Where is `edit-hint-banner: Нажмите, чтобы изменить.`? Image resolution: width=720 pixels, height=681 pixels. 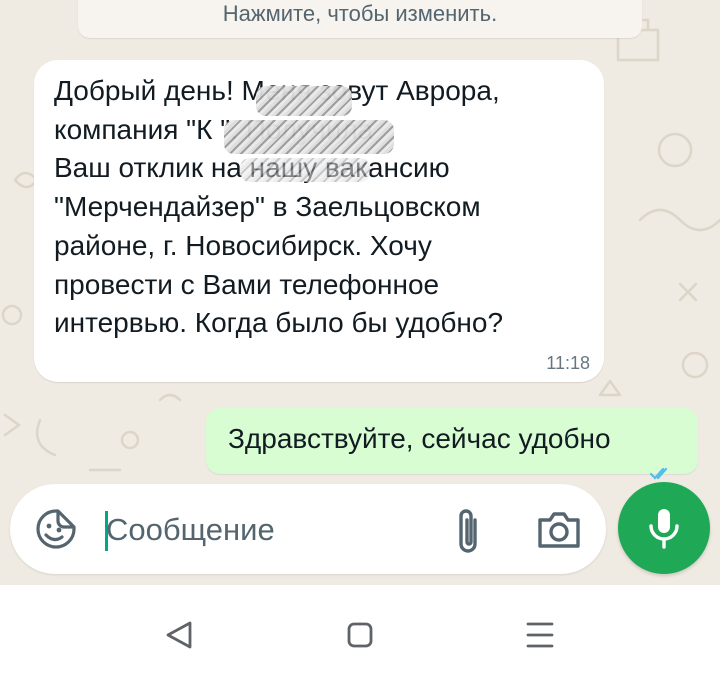 edit-hint-banner: Нажмите, чтобы изменить. is located at coordinates (360, 19).